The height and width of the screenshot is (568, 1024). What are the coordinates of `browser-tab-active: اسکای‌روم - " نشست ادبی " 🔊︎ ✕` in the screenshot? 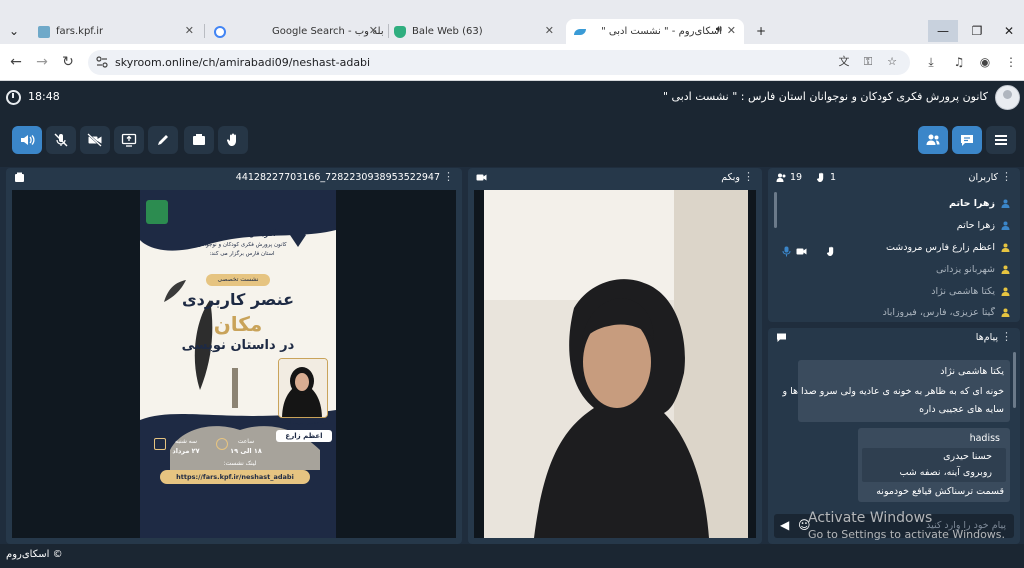 It's located at (655, 31).